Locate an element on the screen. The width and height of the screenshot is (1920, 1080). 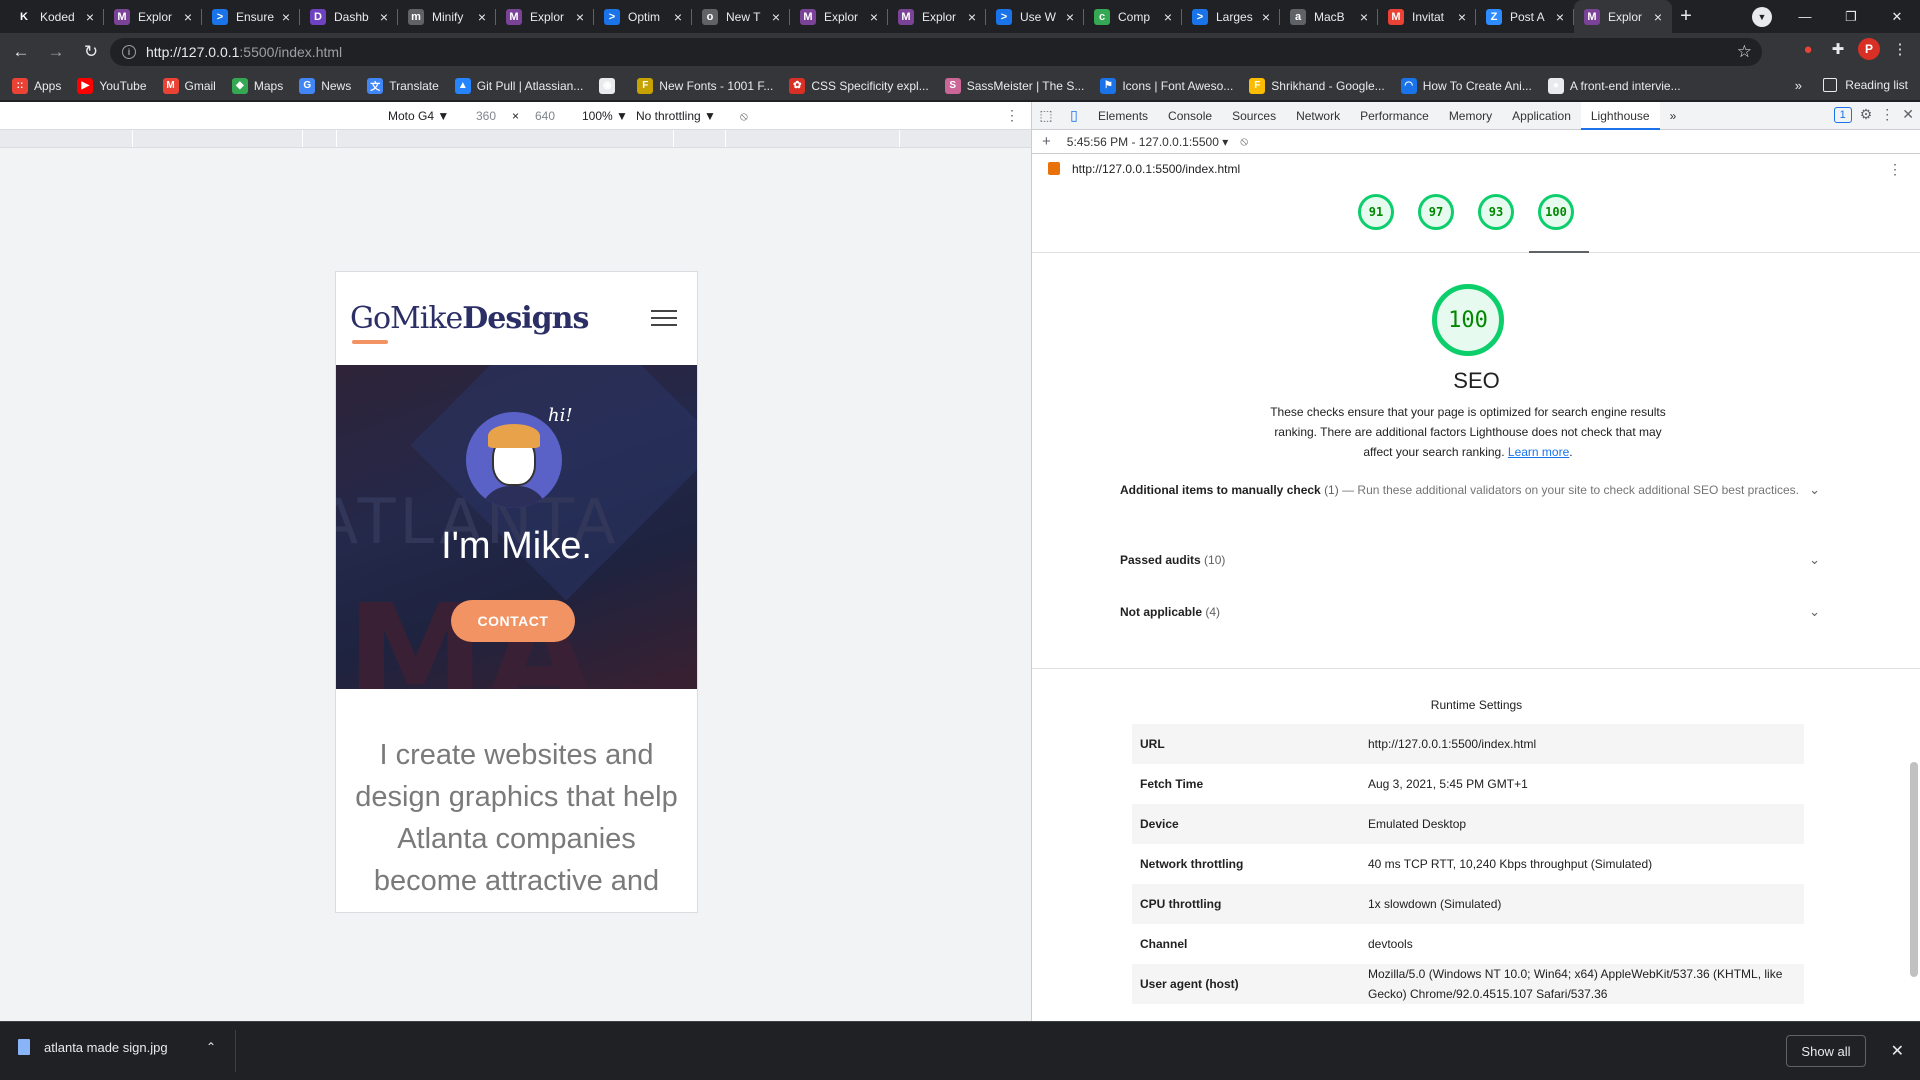
restore-icon: ❐ is located at coordinates (1851, 16).